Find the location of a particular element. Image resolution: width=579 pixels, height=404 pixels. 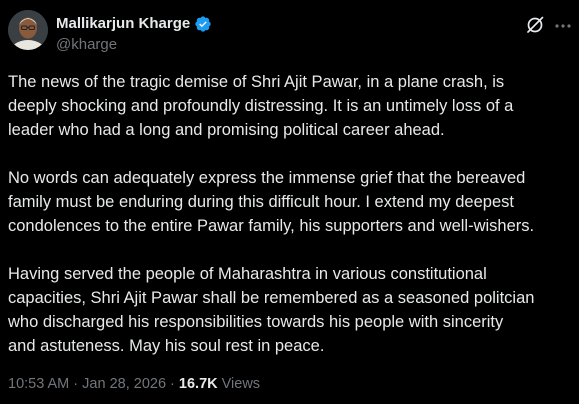

more-options-icon is located at coordinates (563, 26).